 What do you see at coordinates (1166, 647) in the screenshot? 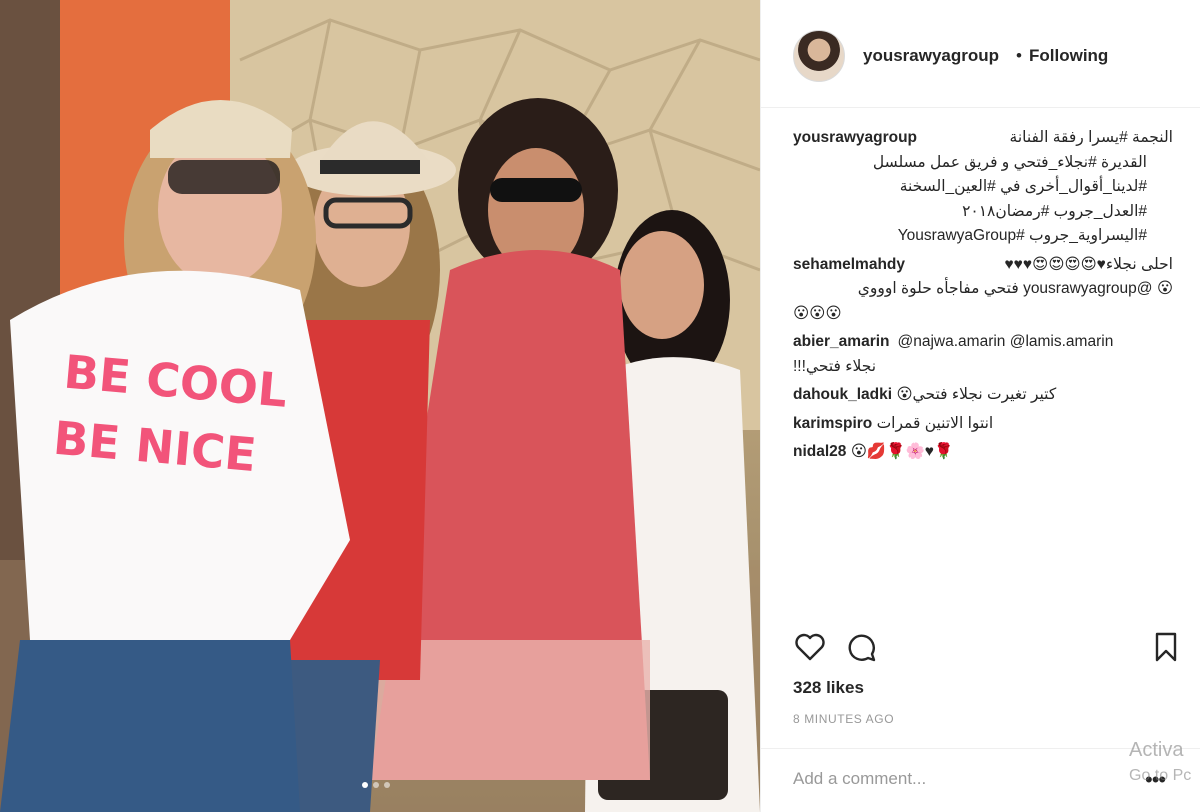
I see `bookmark-icon` at bounding box center [1166, 647].